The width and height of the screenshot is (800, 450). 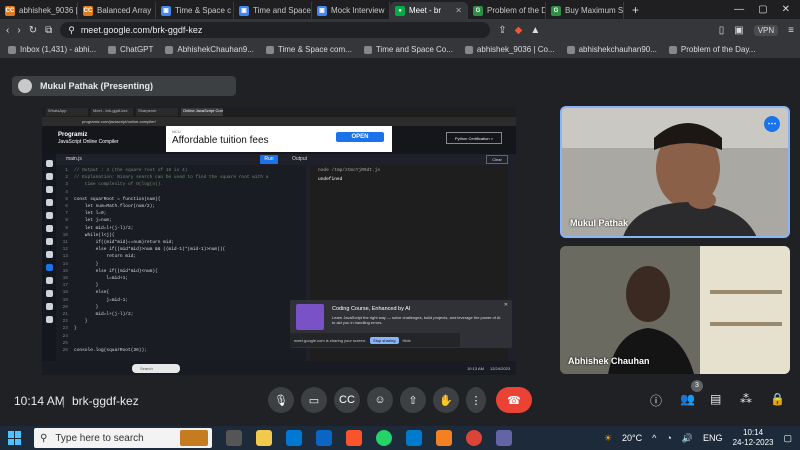 I want to click on mic-button: 🎙, so click(x=281, y=400).